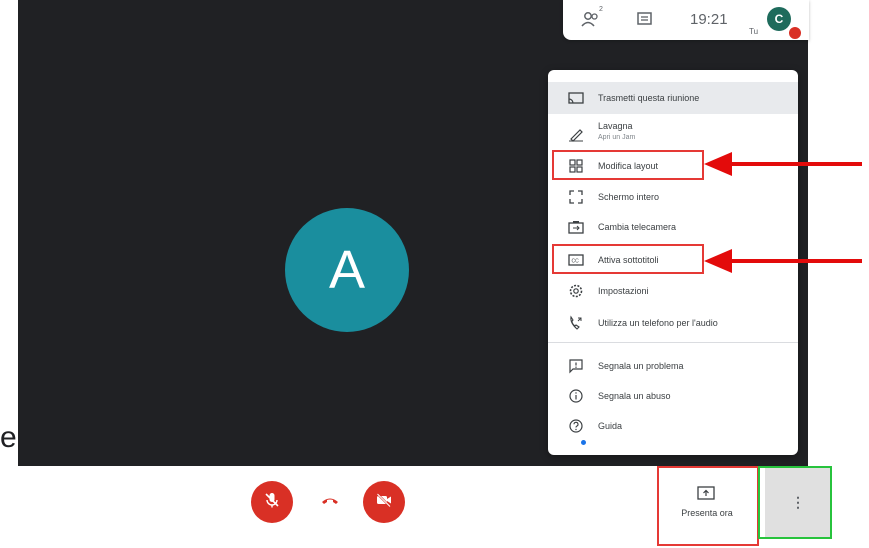 The image size is (869, 548). Describe the element at coordinates (576, 366) in the screenshot. I see `feedback-icon` at that location.